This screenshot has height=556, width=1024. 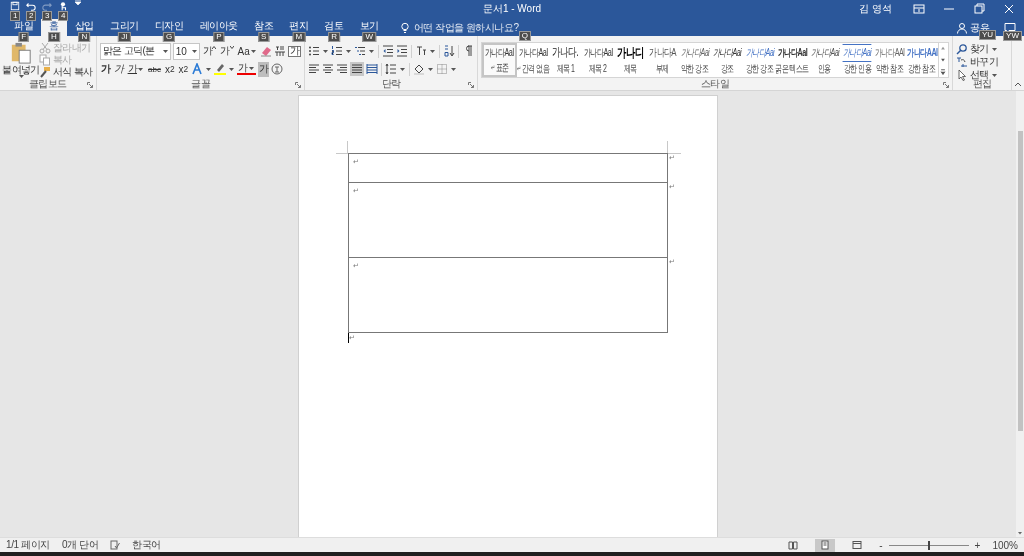 I want to click on style-name: 인용, so click(x=824, y=68).